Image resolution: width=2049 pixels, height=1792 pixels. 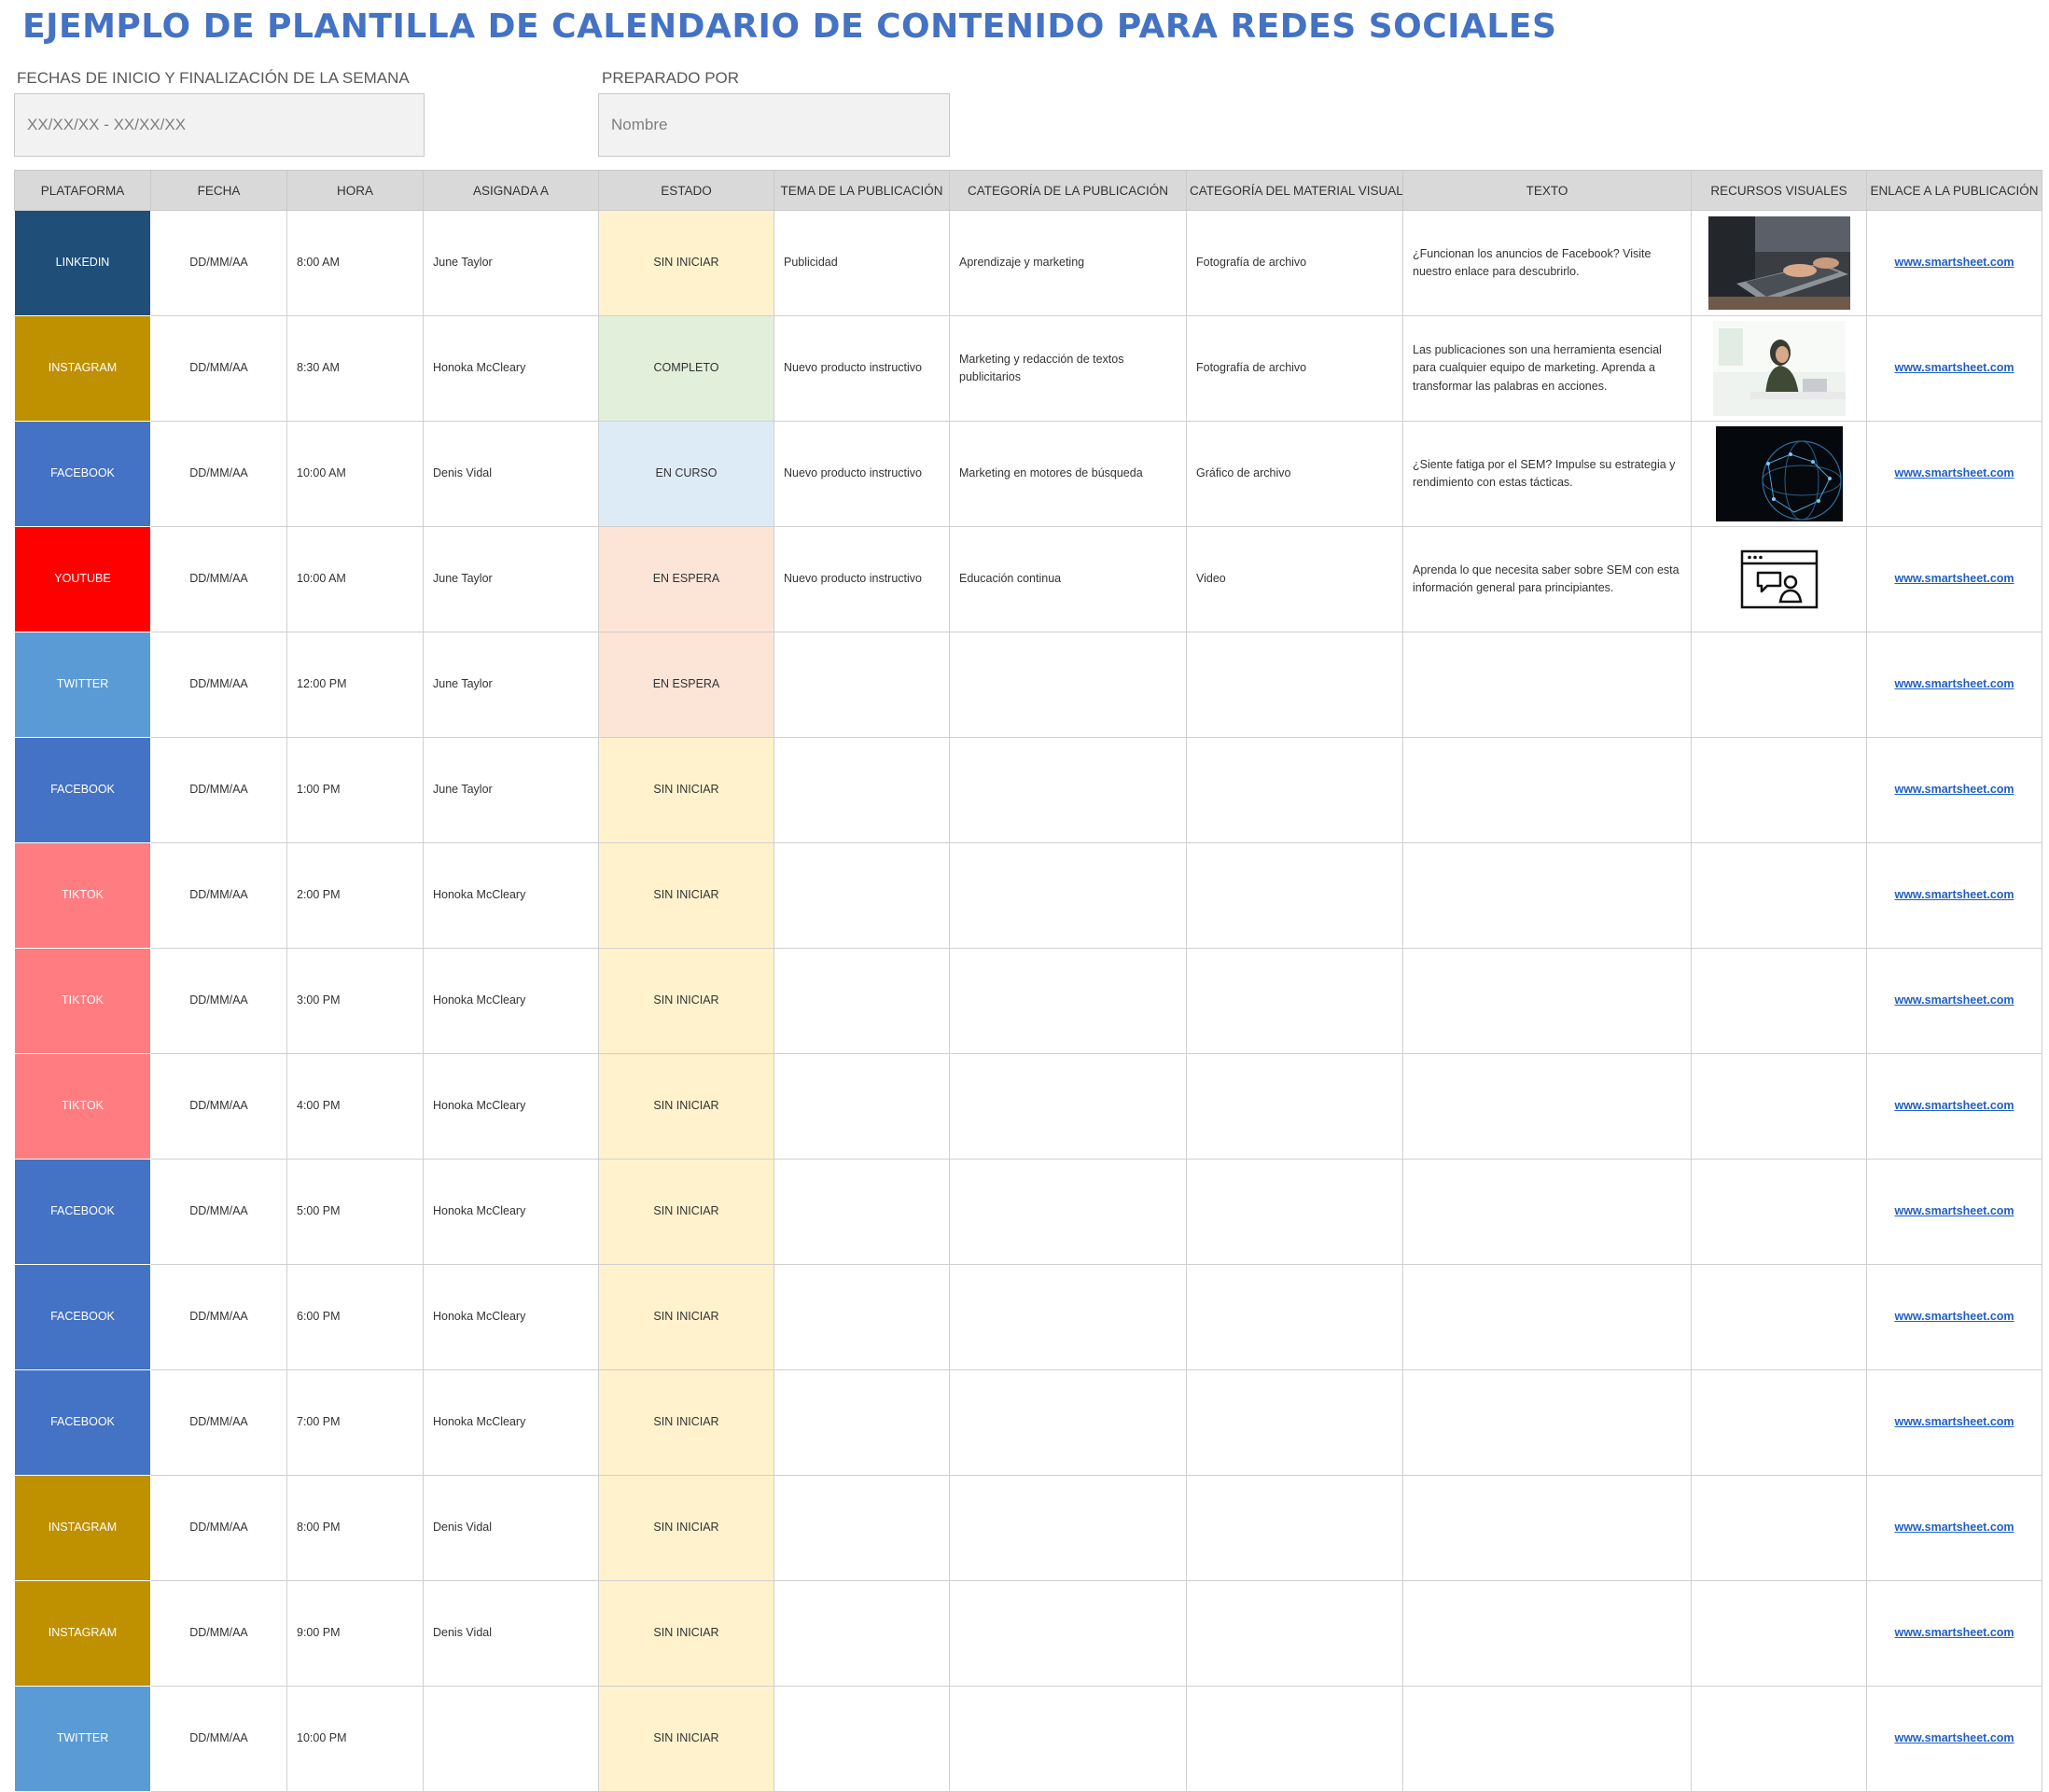 I want to click on time-cell: 3:00 PM, so click(x=355, y=1001).